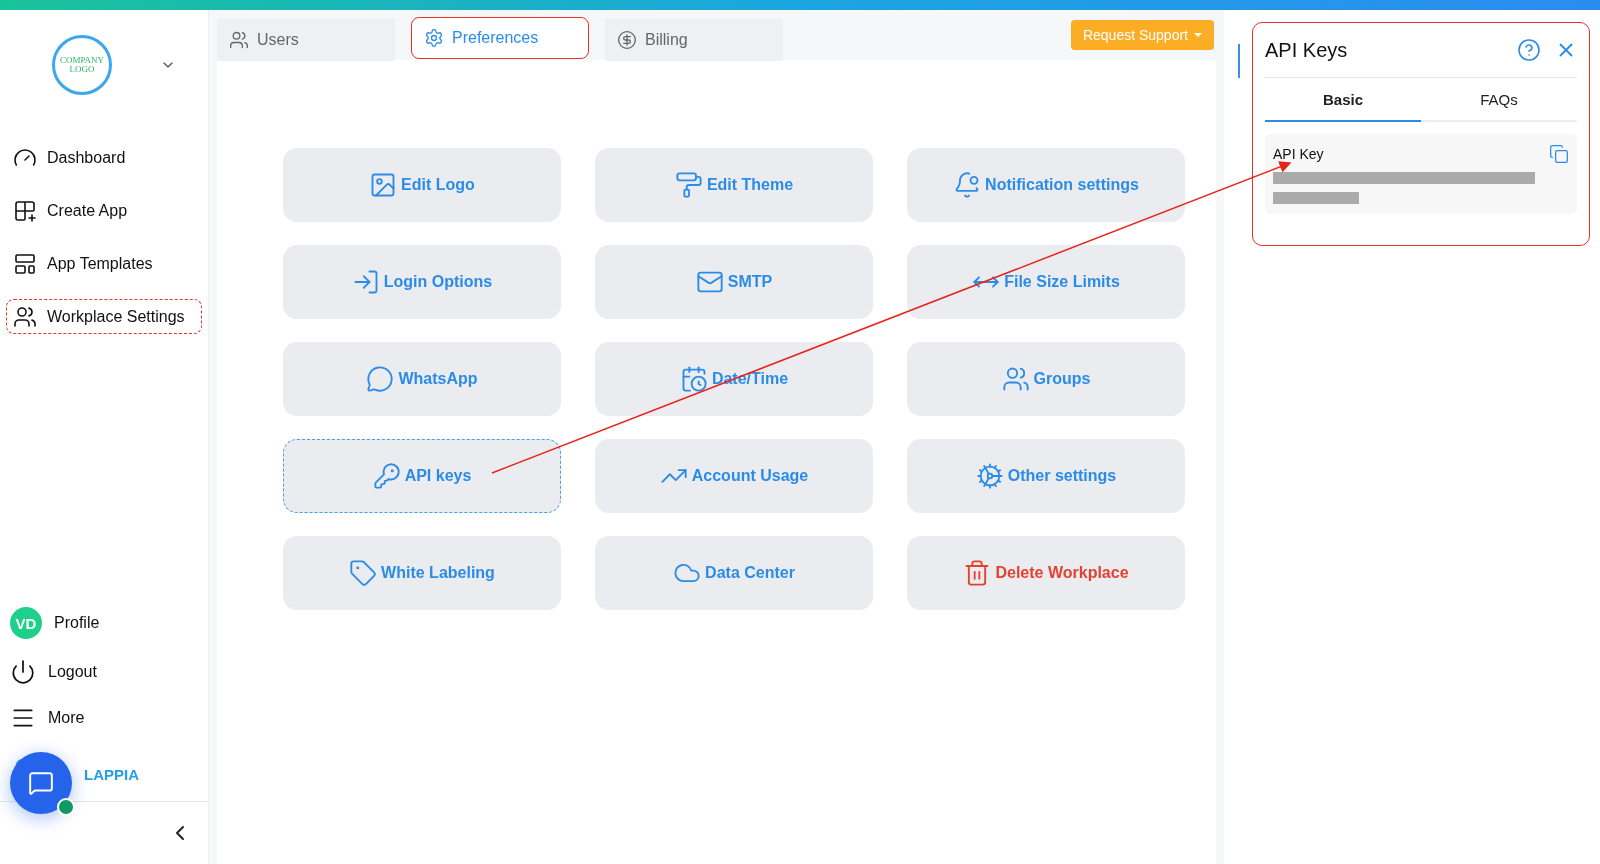  What do you see at coordinates (26, 623) in the screenshot?
I see `avatar: VD` at bounding box center [26, 623].